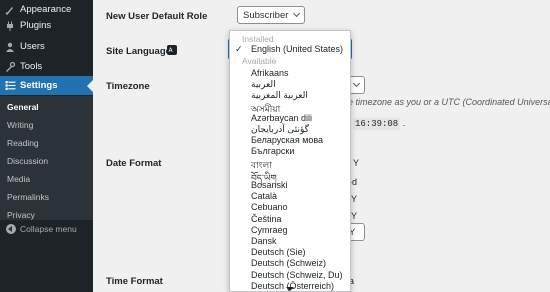  What do you see at coordinates (128, 86) in the screenshot?
I see `timezone-label: Timezone` at bounding box center [128, 86].